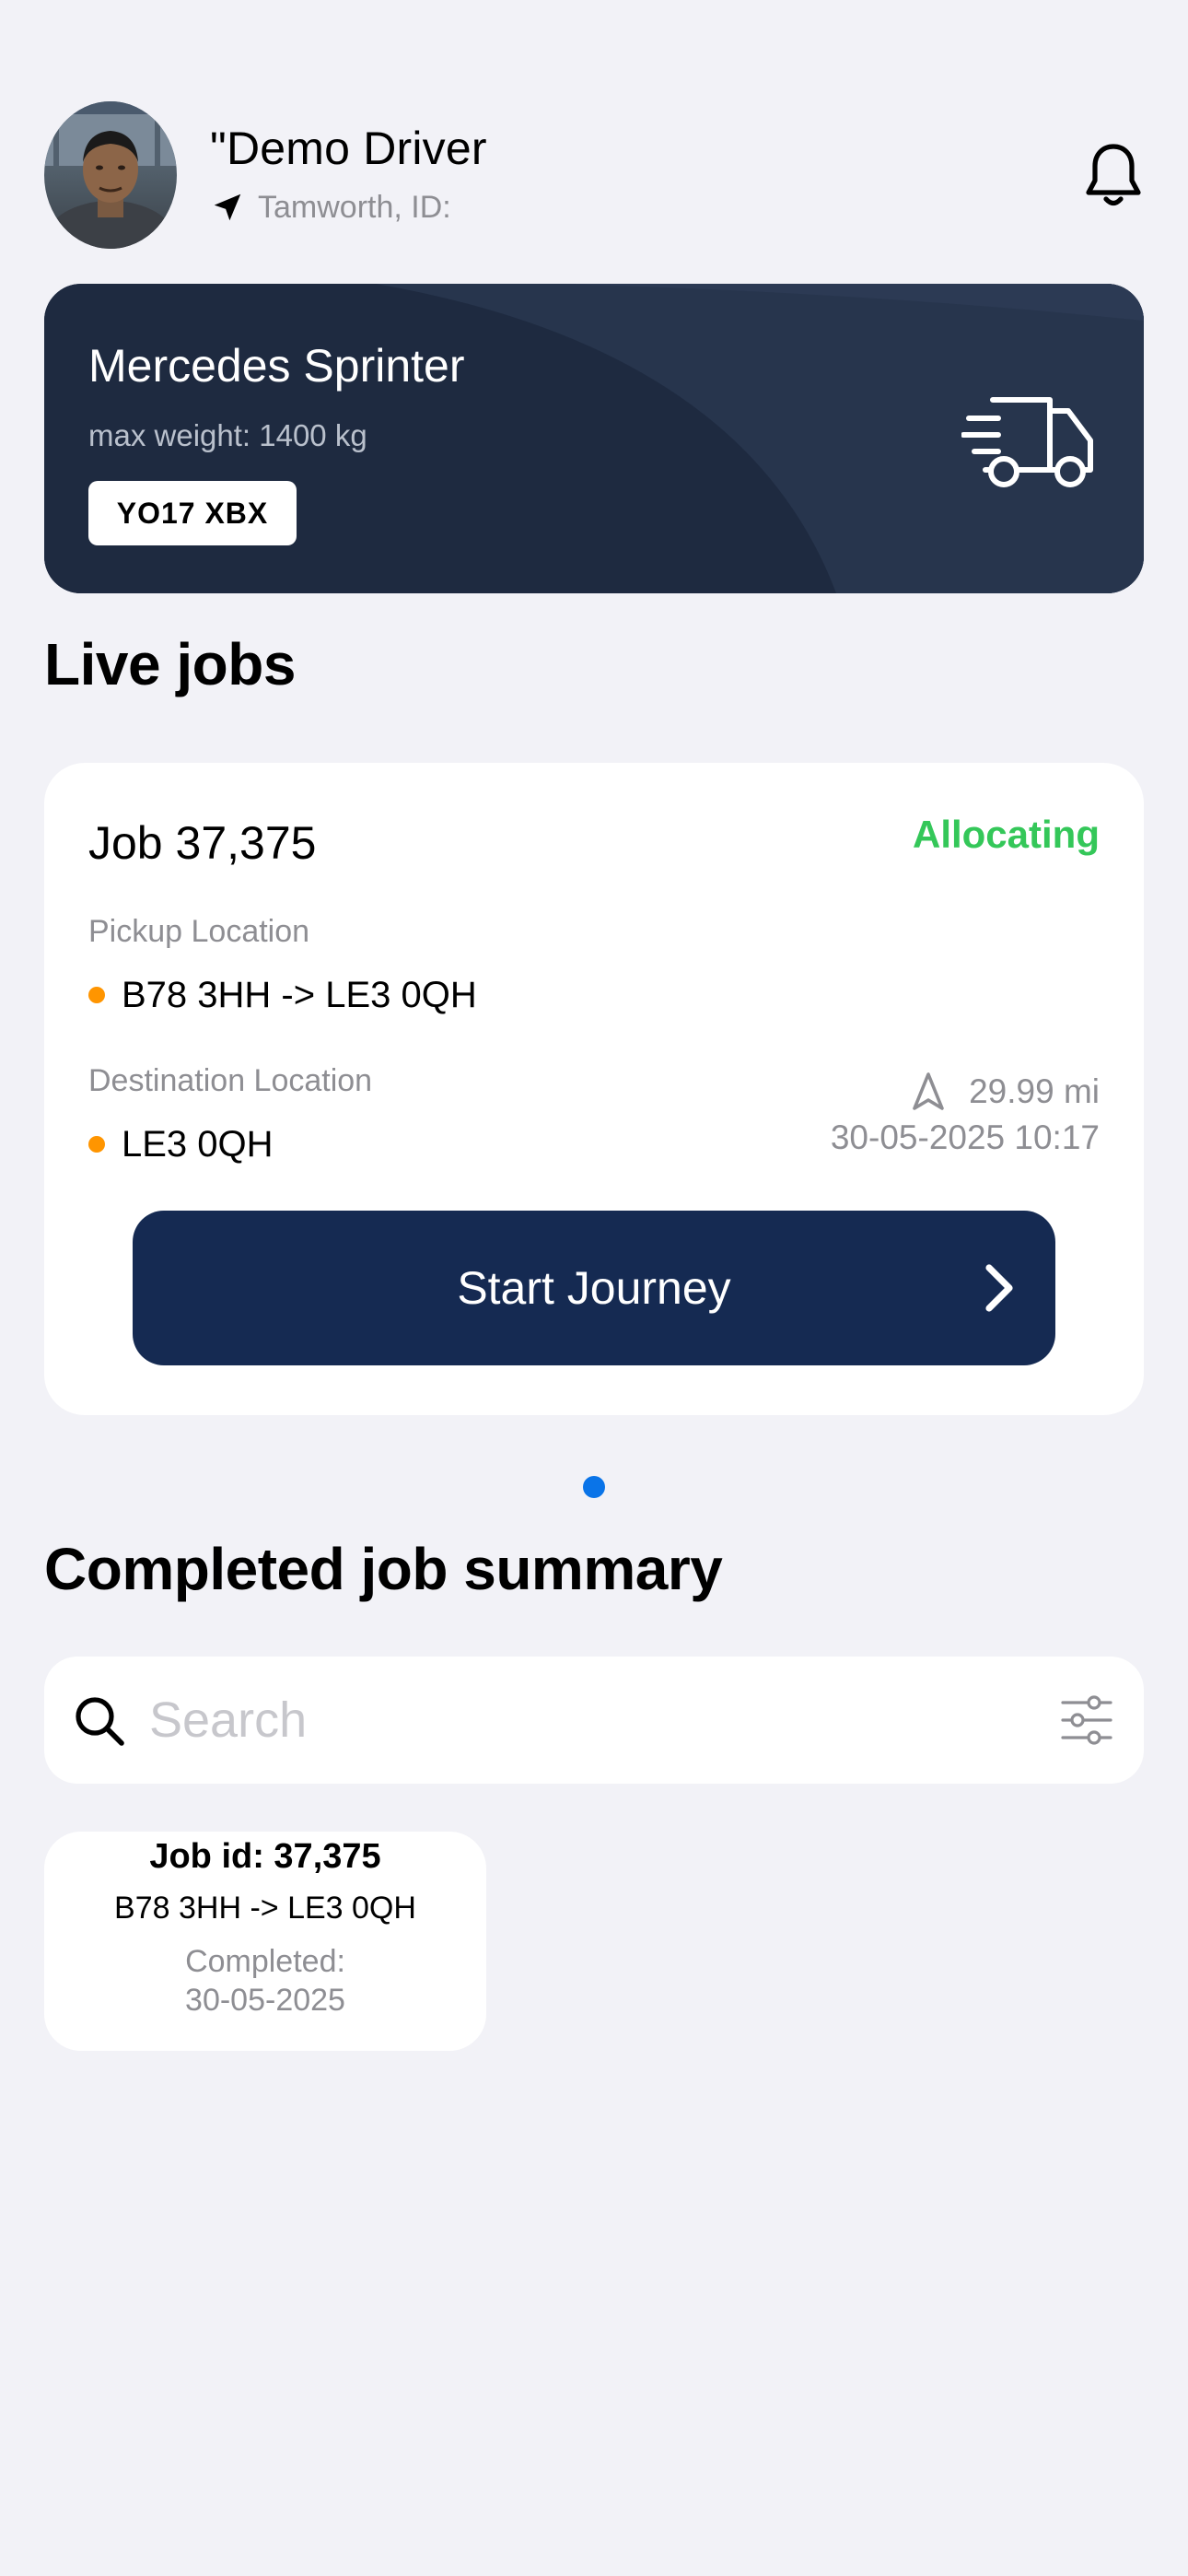 This screenshot has height=2576, width=1188. Describe the element at coordinates (265, 1908) in the screenshot. I see `completed-job-route: B78 3HH -> LE3 0QH` at that location.